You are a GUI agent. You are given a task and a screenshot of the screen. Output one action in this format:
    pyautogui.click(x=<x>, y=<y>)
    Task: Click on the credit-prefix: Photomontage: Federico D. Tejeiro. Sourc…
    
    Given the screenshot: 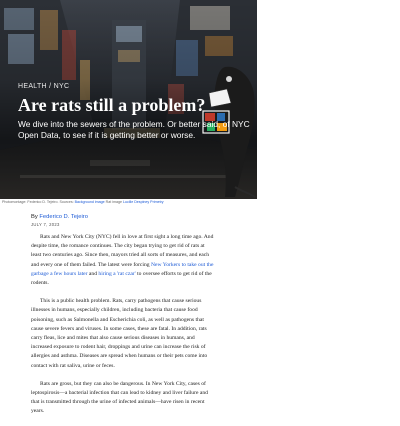 What is the action you would take?
    pyautogui.click(x=38, y=202)
    